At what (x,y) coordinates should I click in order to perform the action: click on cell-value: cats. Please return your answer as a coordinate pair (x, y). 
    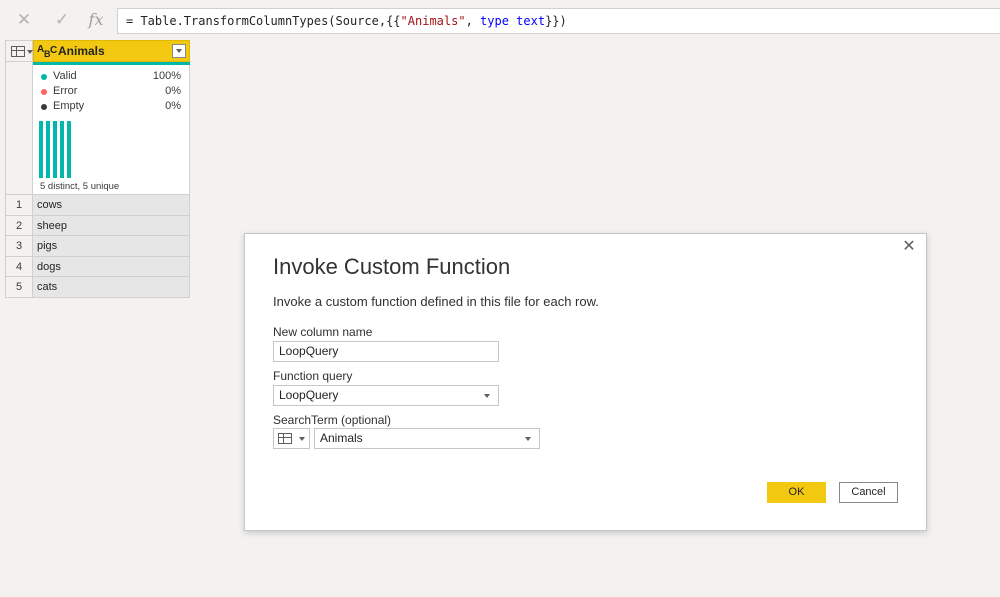
    Looking at the image, I should click on (111, 287).